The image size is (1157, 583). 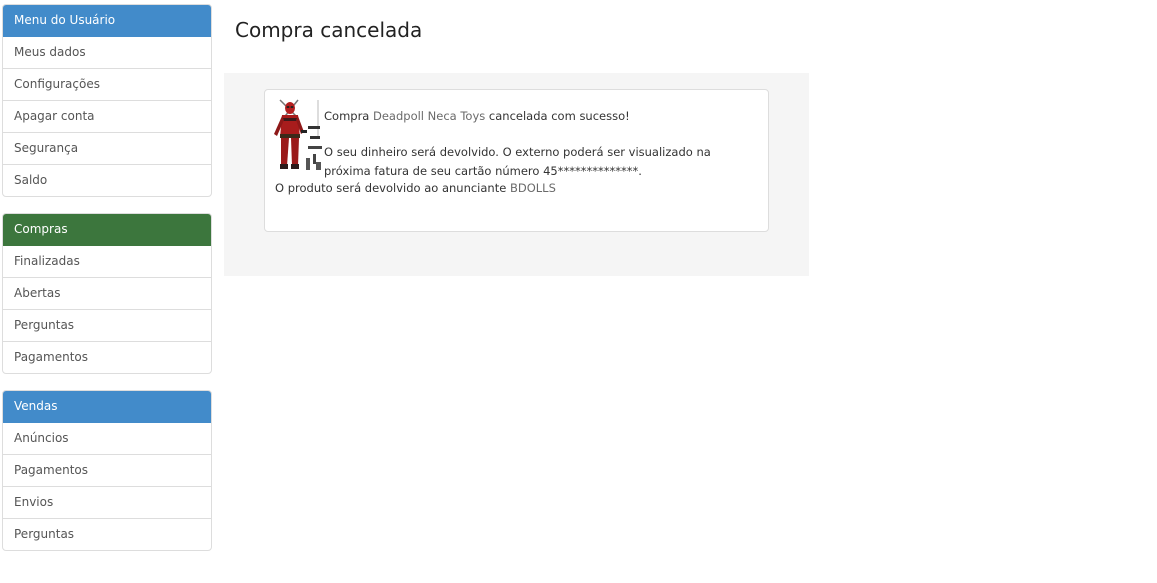 What do you see at coordinates (107, 325) in the screenshot?
I see `purchases-item-perguntas: Perguntas` at bounding box center [107, 325].